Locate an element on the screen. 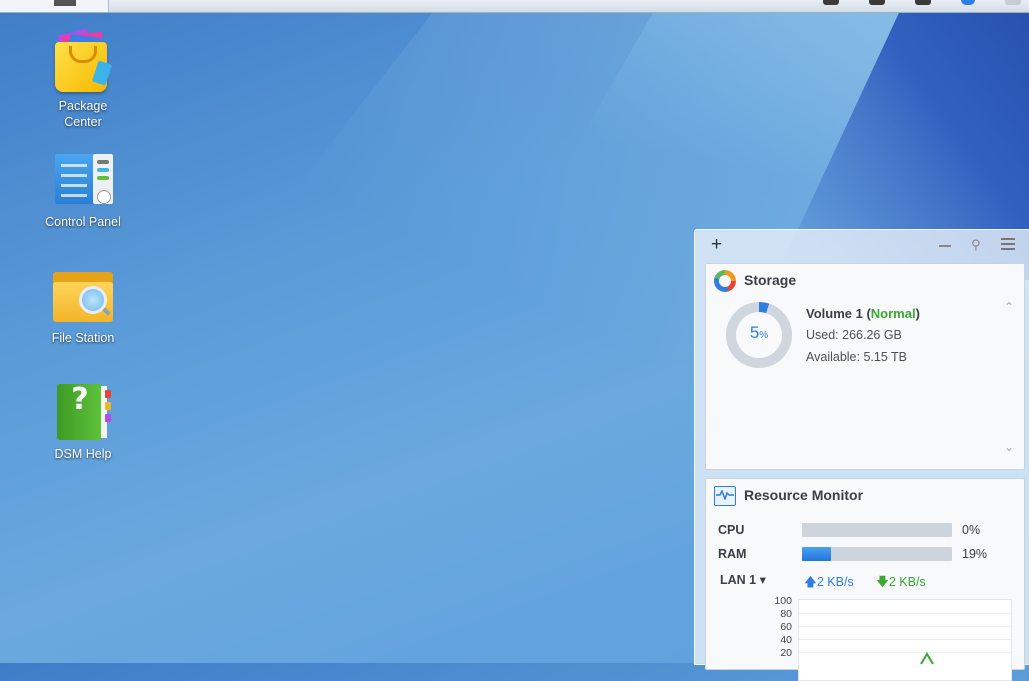 Image resolution: width=1029 pixels, height=681 pixels. resource-monitor-icon is located at coordinates (725, 496).